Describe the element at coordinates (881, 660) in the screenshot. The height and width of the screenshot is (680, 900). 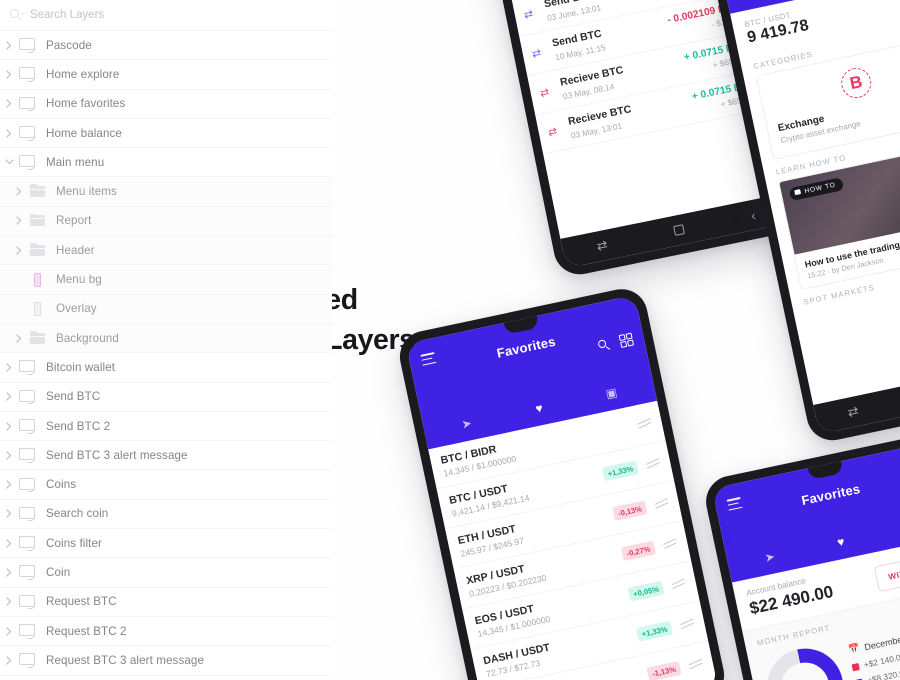
I see `legend-label: +$2 140.00` at that location.